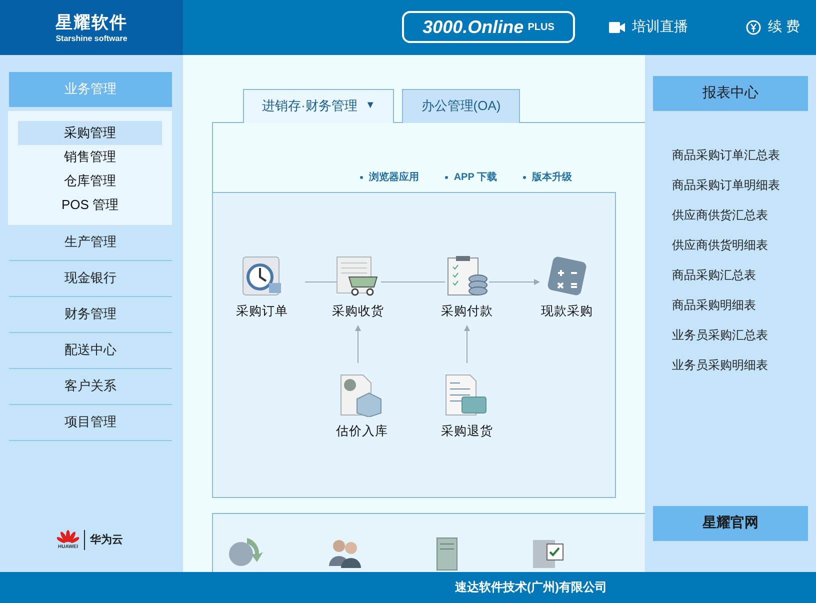  I want to click on report-link: 业务员采购明细表, so click(740, 365).